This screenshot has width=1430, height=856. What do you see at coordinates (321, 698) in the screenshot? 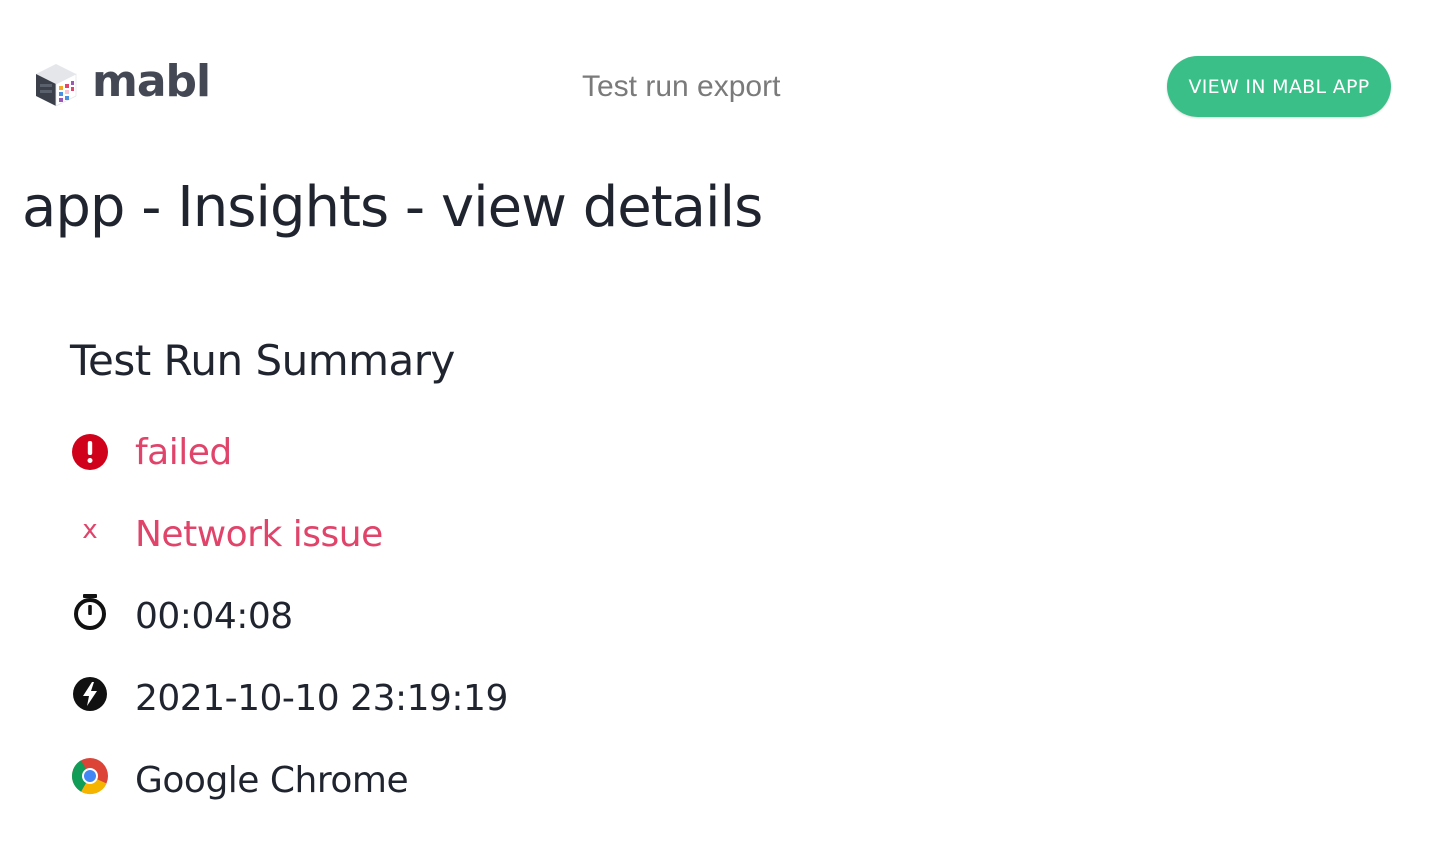
I see `start-time-text: 2021-10-10 23:19:19` at bounding box center [321, 698].